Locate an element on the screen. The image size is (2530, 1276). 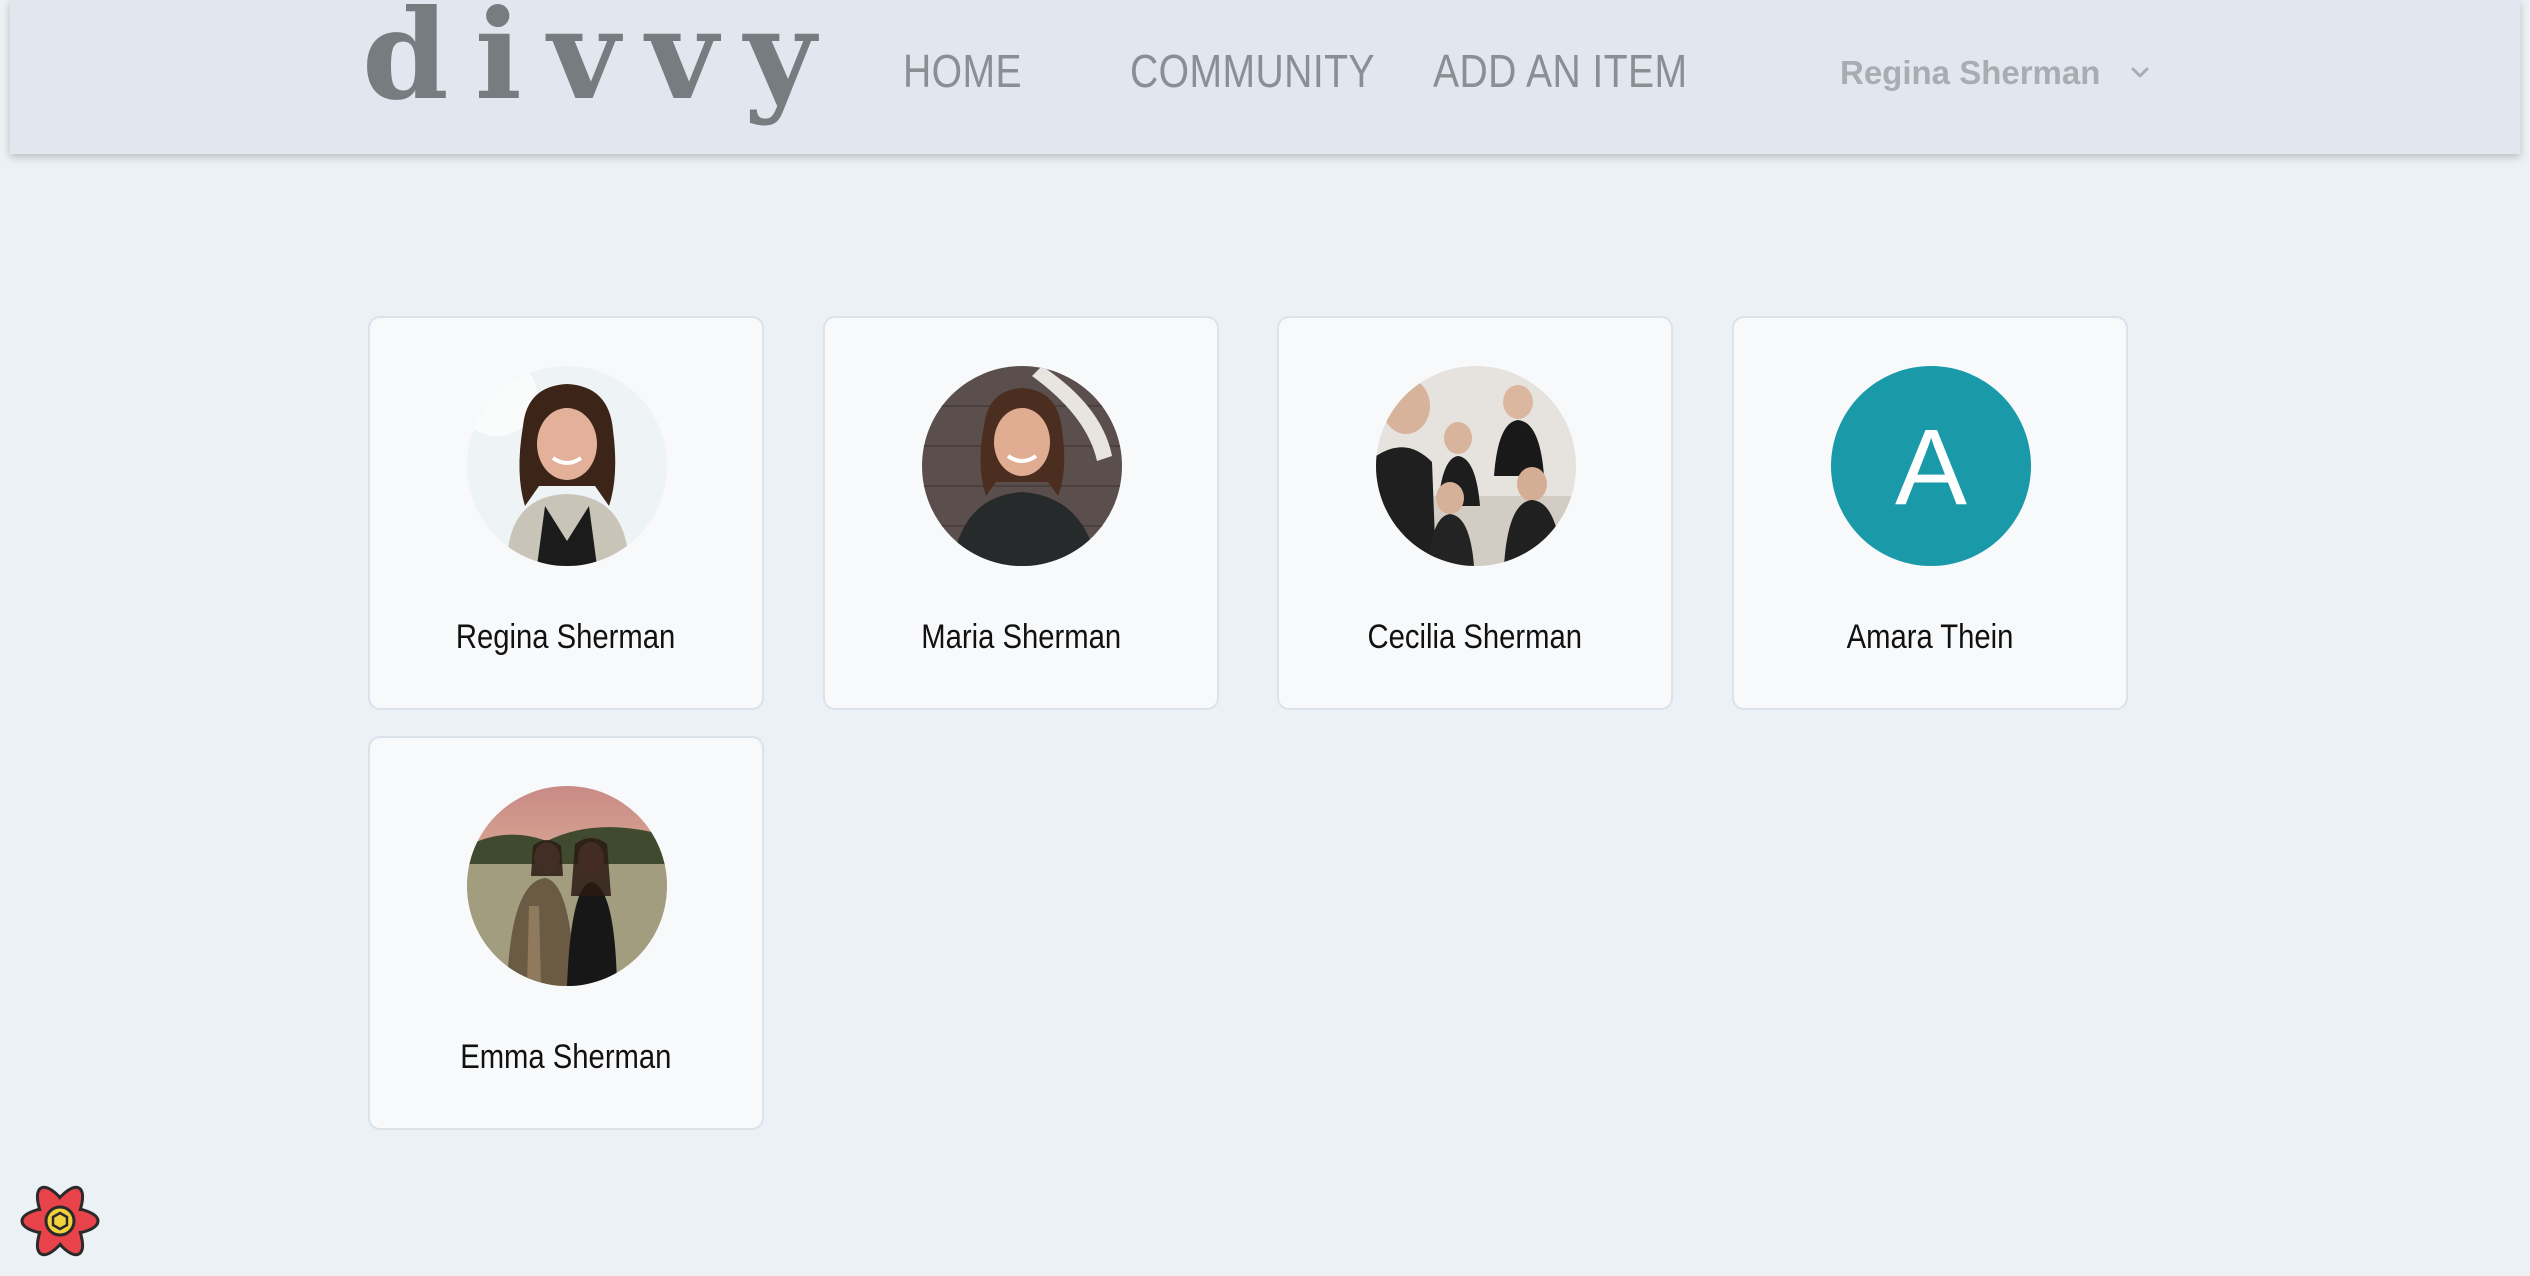
user-menu-dropdown: Regina Sherman is located at coordinates (1998, 73).